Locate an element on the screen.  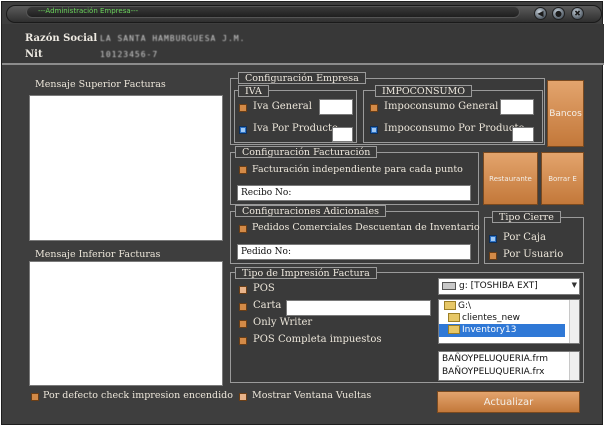
iva-general-checkbox is located at coordinates (243, 108).